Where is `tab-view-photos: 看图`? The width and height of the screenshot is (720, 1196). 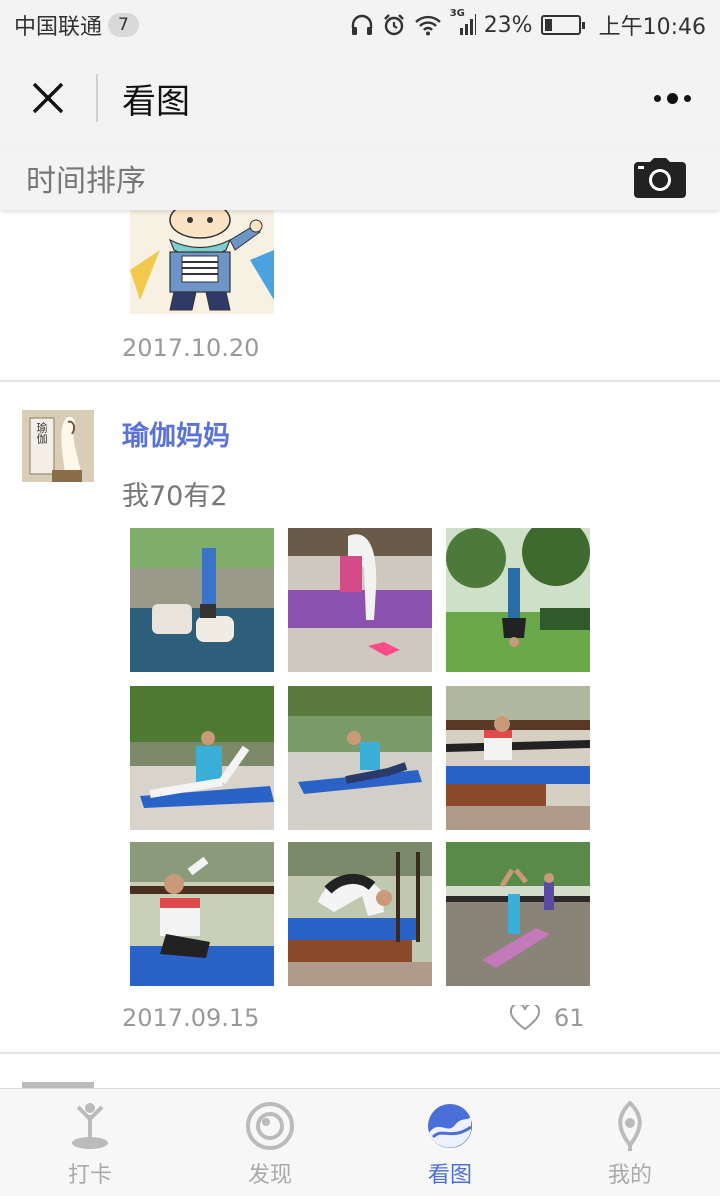
tab-view-photos: 看图 is located at coordinates (450, 1142).